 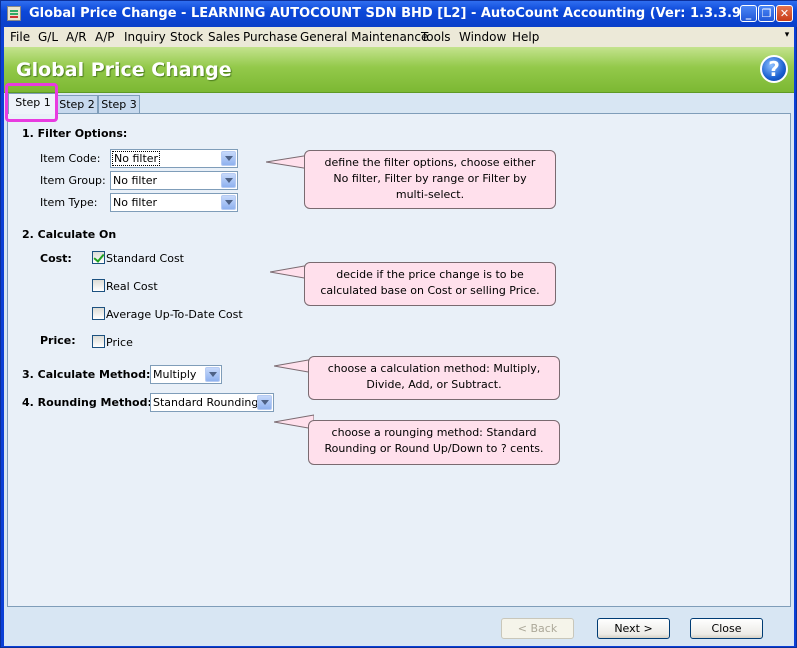 What do you see at coordinates (224, 37) in the screenshot?
I see `menu-sales: Sales` at bounding box center [224, 37].